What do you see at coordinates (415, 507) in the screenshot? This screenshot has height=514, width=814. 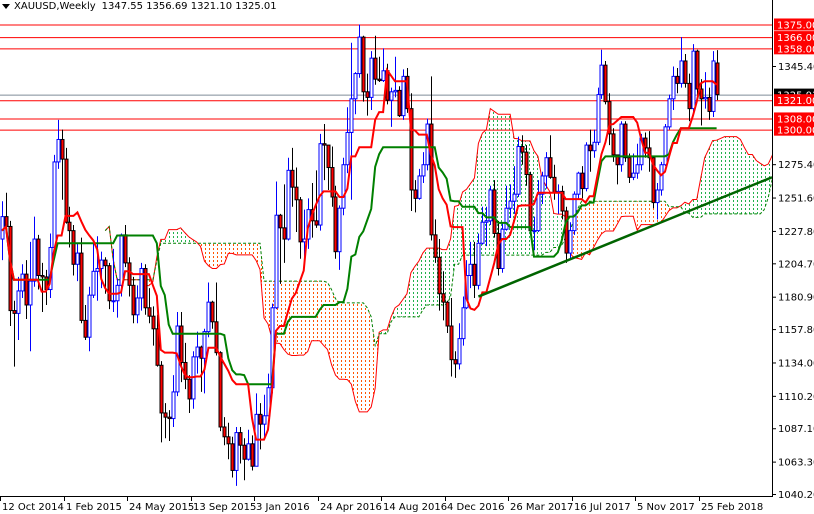 I see `date-tick-label: 14 Aug 2016` at bounding box center [415, 507].